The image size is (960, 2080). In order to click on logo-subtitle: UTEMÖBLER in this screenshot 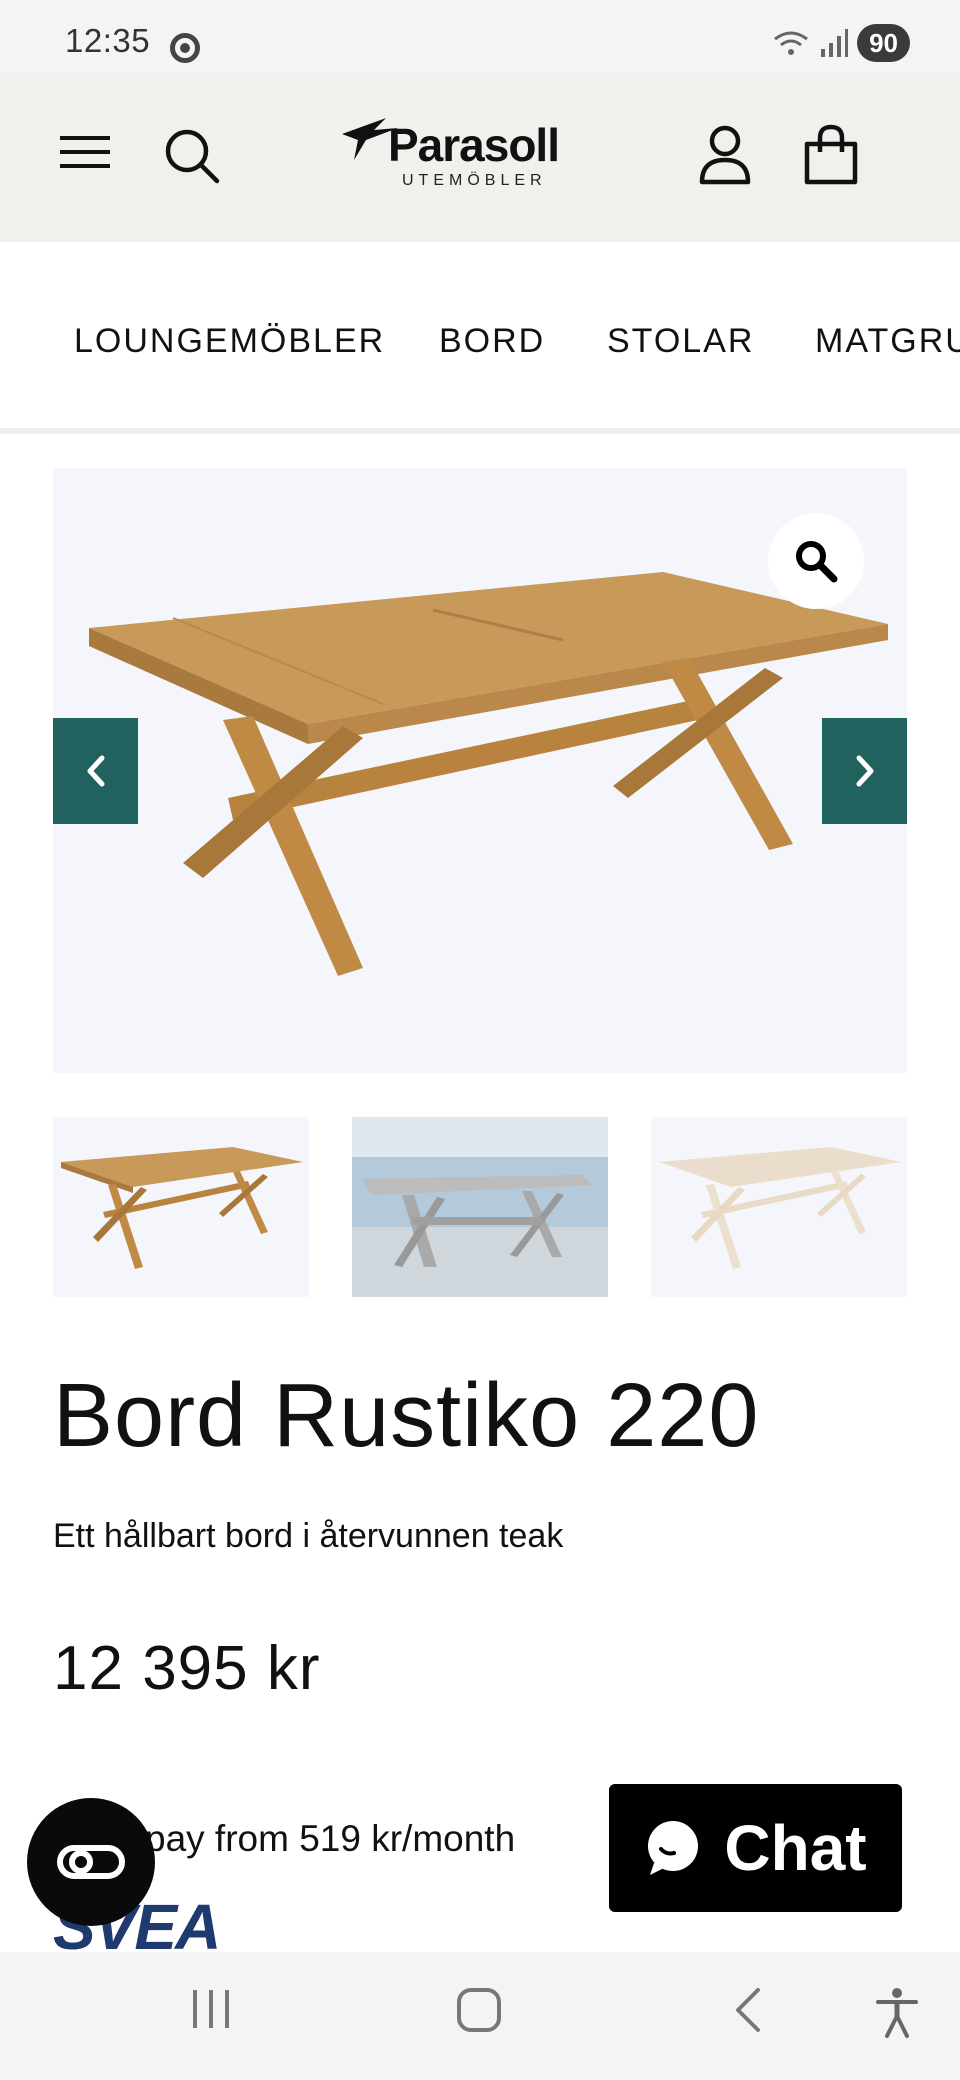, I will do `click(474, 180)`.